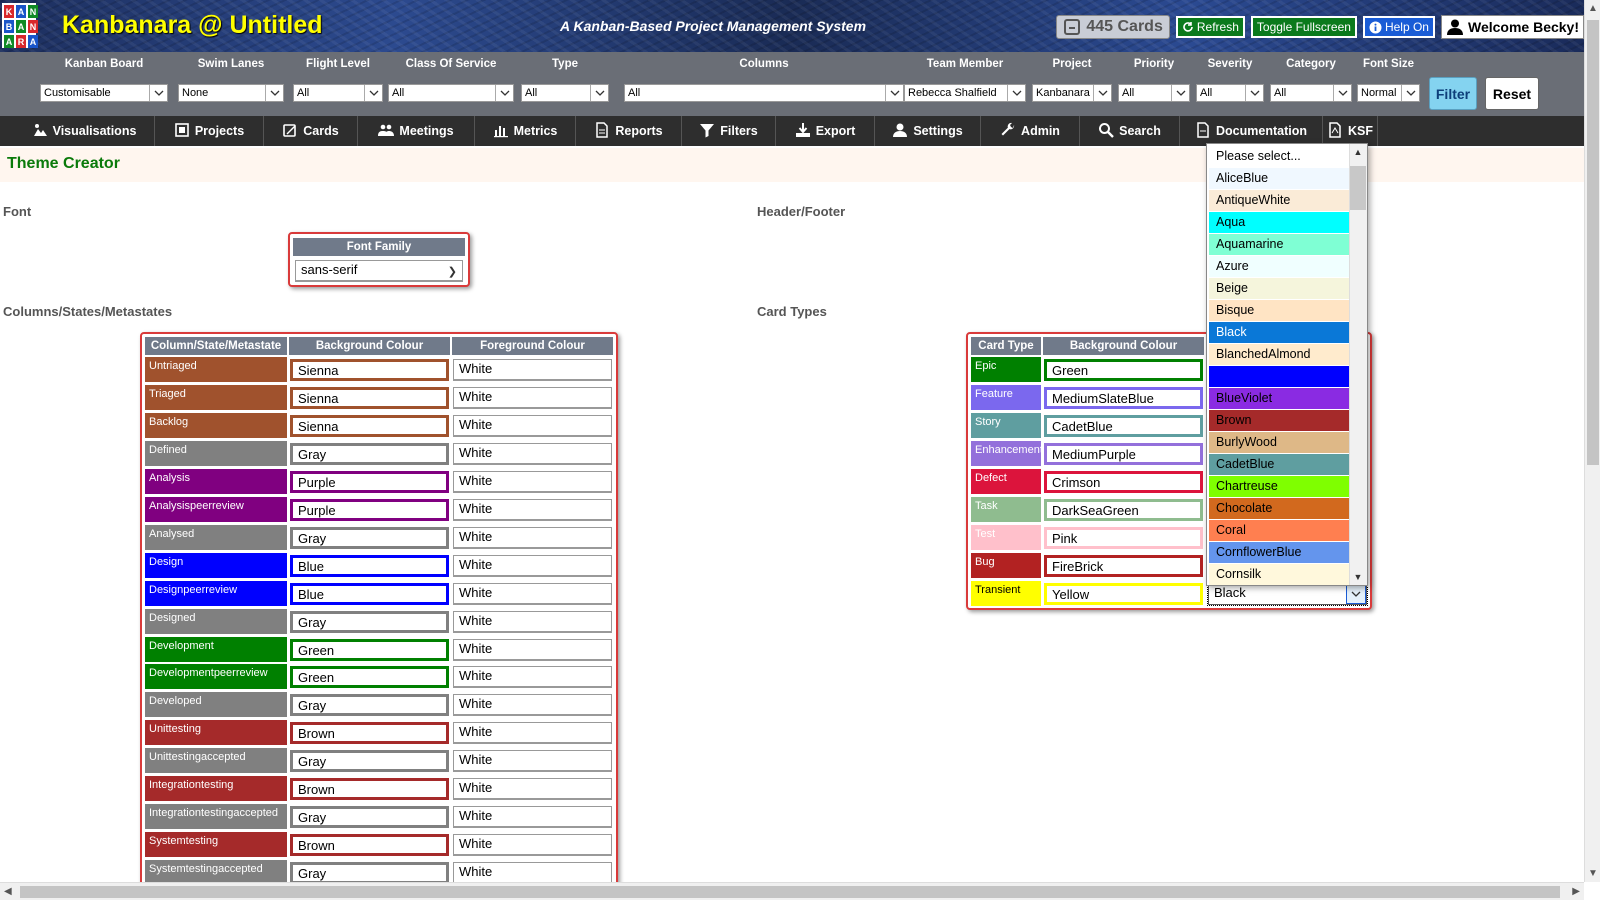 Image resolution: width=1600 pixels, height=900 pixels. What do you see at coordinates (1113, 27) in the screenshot?
I see `card-count-button: 445 Cards` at bounding box center [1113, 27].